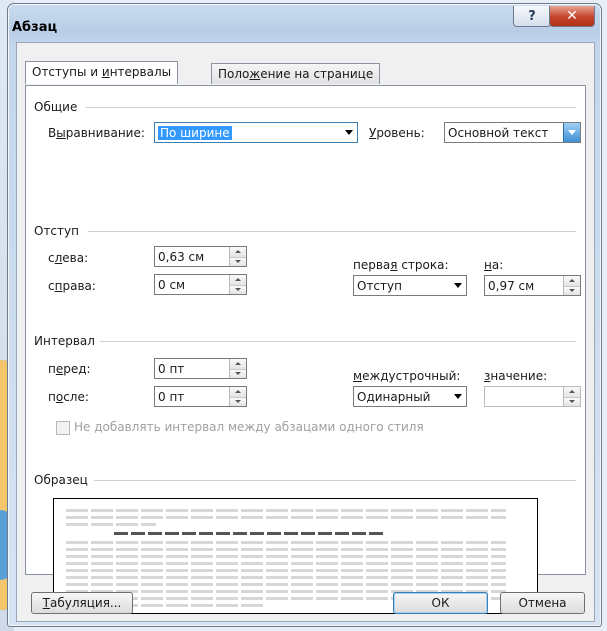 This screenshot has height=631, width=607. I want to click on spacing-after-label: после:, so click(68, 397).